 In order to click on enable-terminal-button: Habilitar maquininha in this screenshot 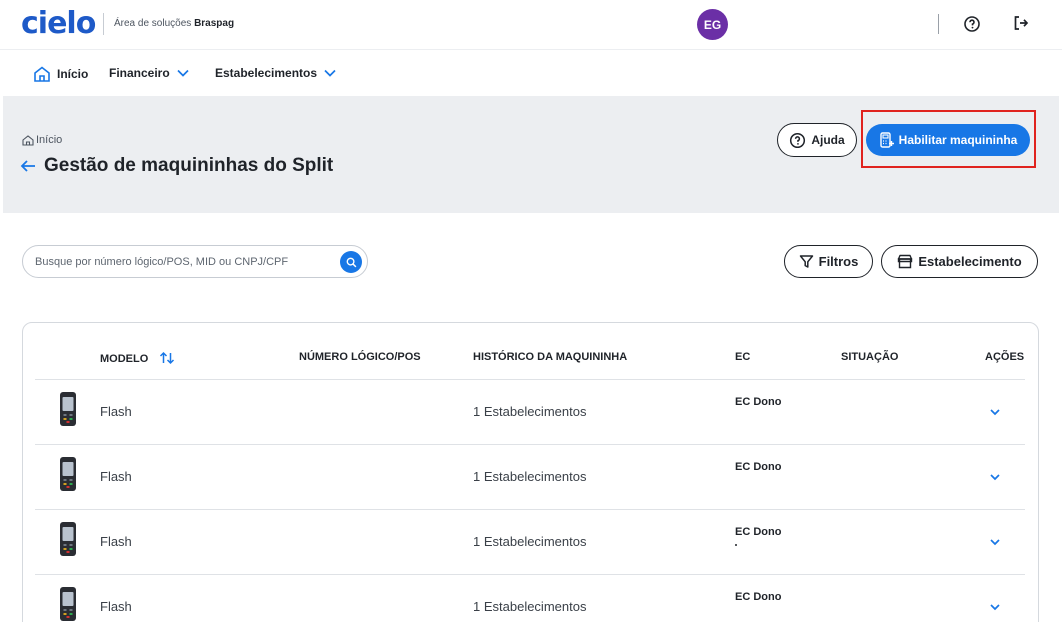, I will do `click(948, 140)`.